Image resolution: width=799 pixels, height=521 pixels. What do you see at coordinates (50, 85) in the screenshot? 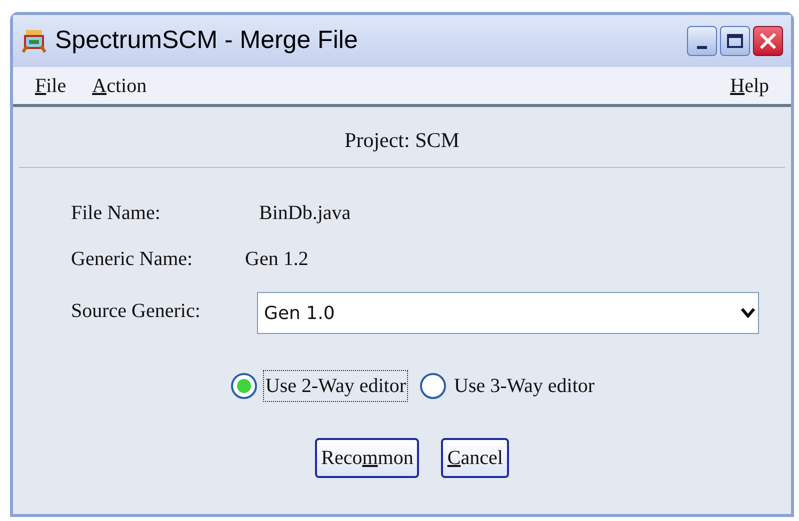
I see `menu-item: File` at bounding box center [50, 85].